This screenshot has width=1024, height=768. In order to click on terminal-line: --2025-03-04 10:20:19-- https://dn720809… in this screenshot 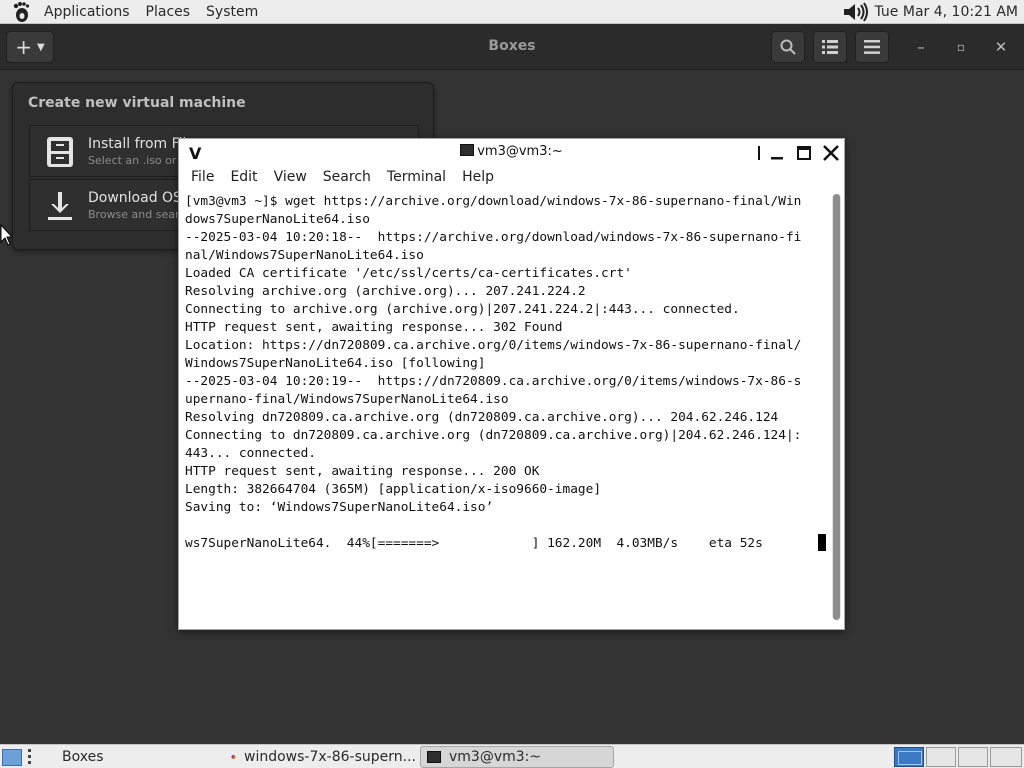, I will do `click(493, 381)`.